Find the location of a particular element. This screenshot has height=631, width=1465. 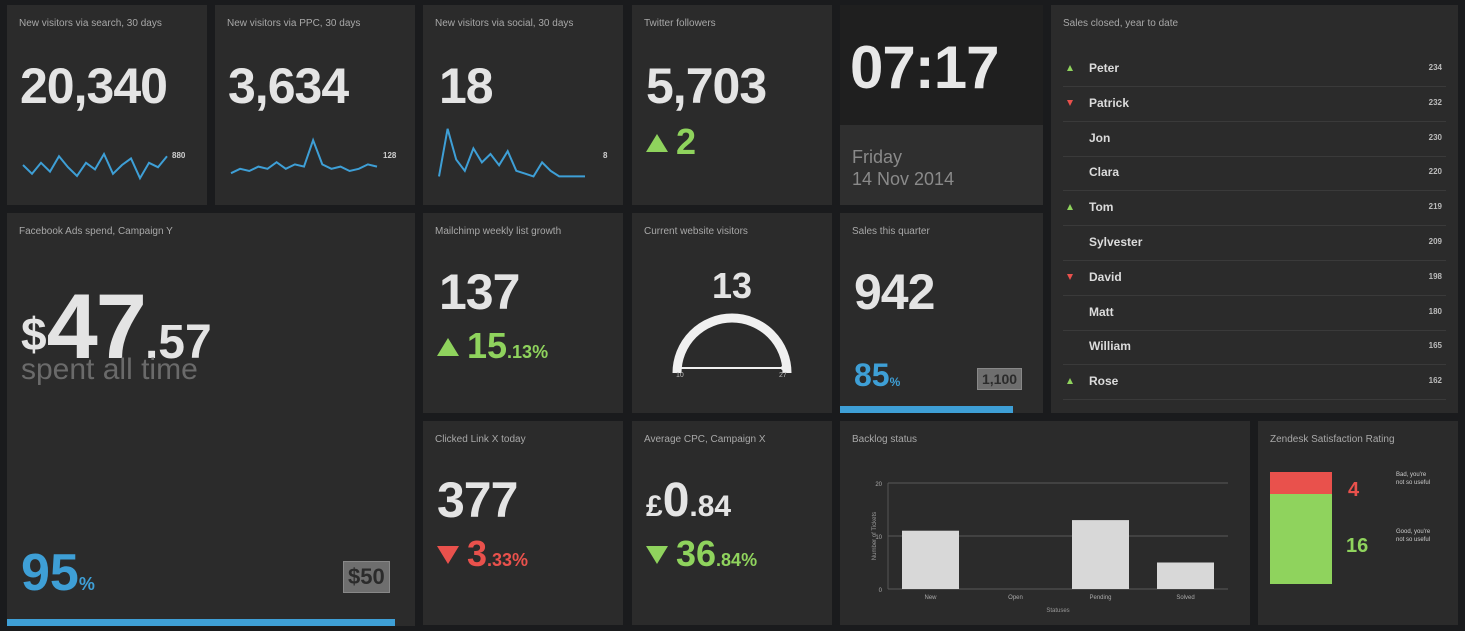

change-decimal: .33% is located at coordinates (508, 560).